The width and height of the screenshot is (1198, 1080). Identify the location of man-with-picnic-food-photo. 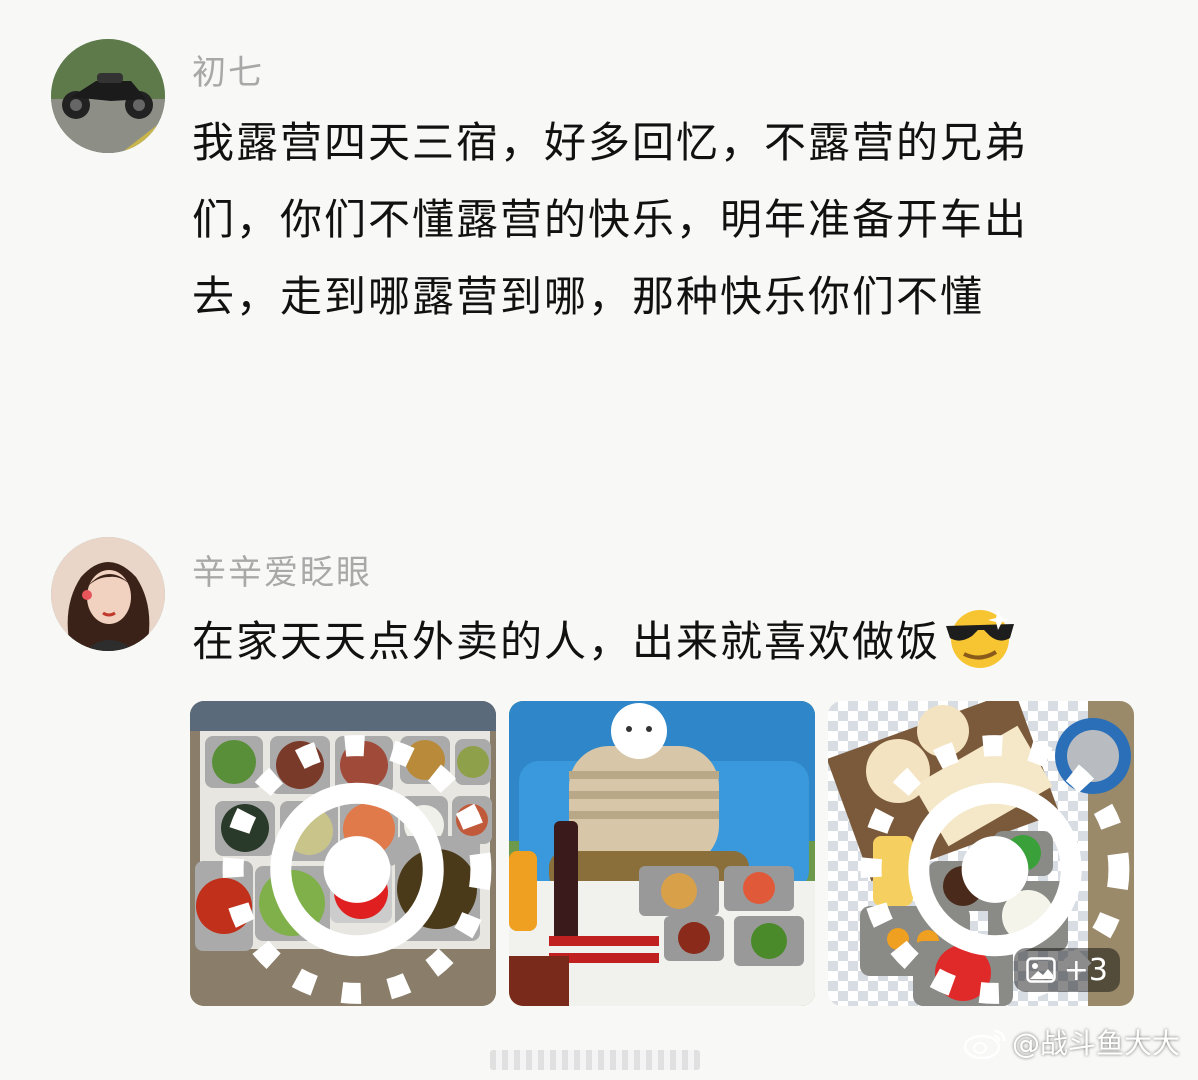
(662, 853).